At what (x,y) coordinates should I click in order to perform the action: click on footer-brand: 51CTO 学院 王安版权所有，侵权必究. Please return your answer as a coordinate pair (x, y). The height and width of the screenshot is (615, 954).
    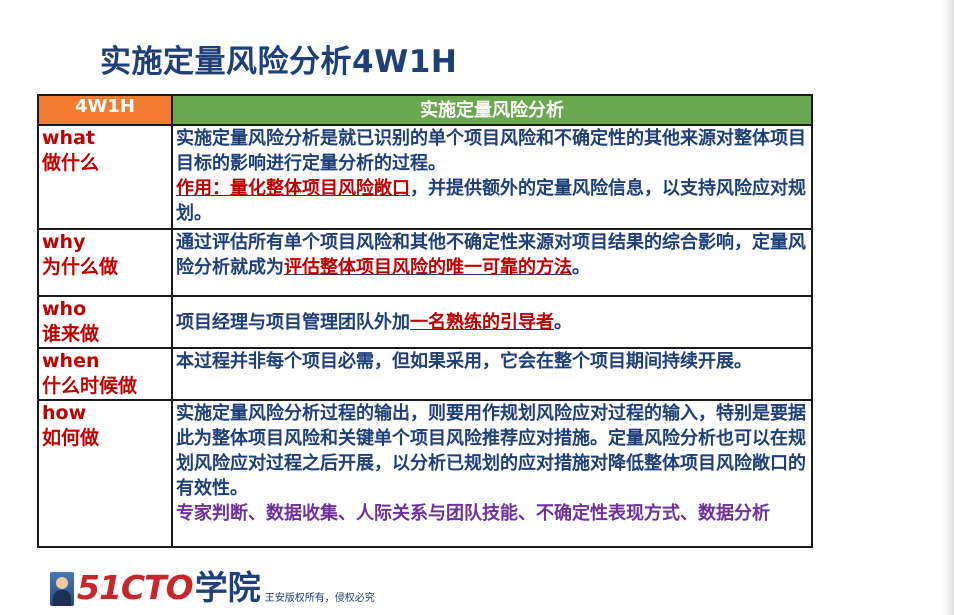
    Looking at the image, I should click on (212, 586).